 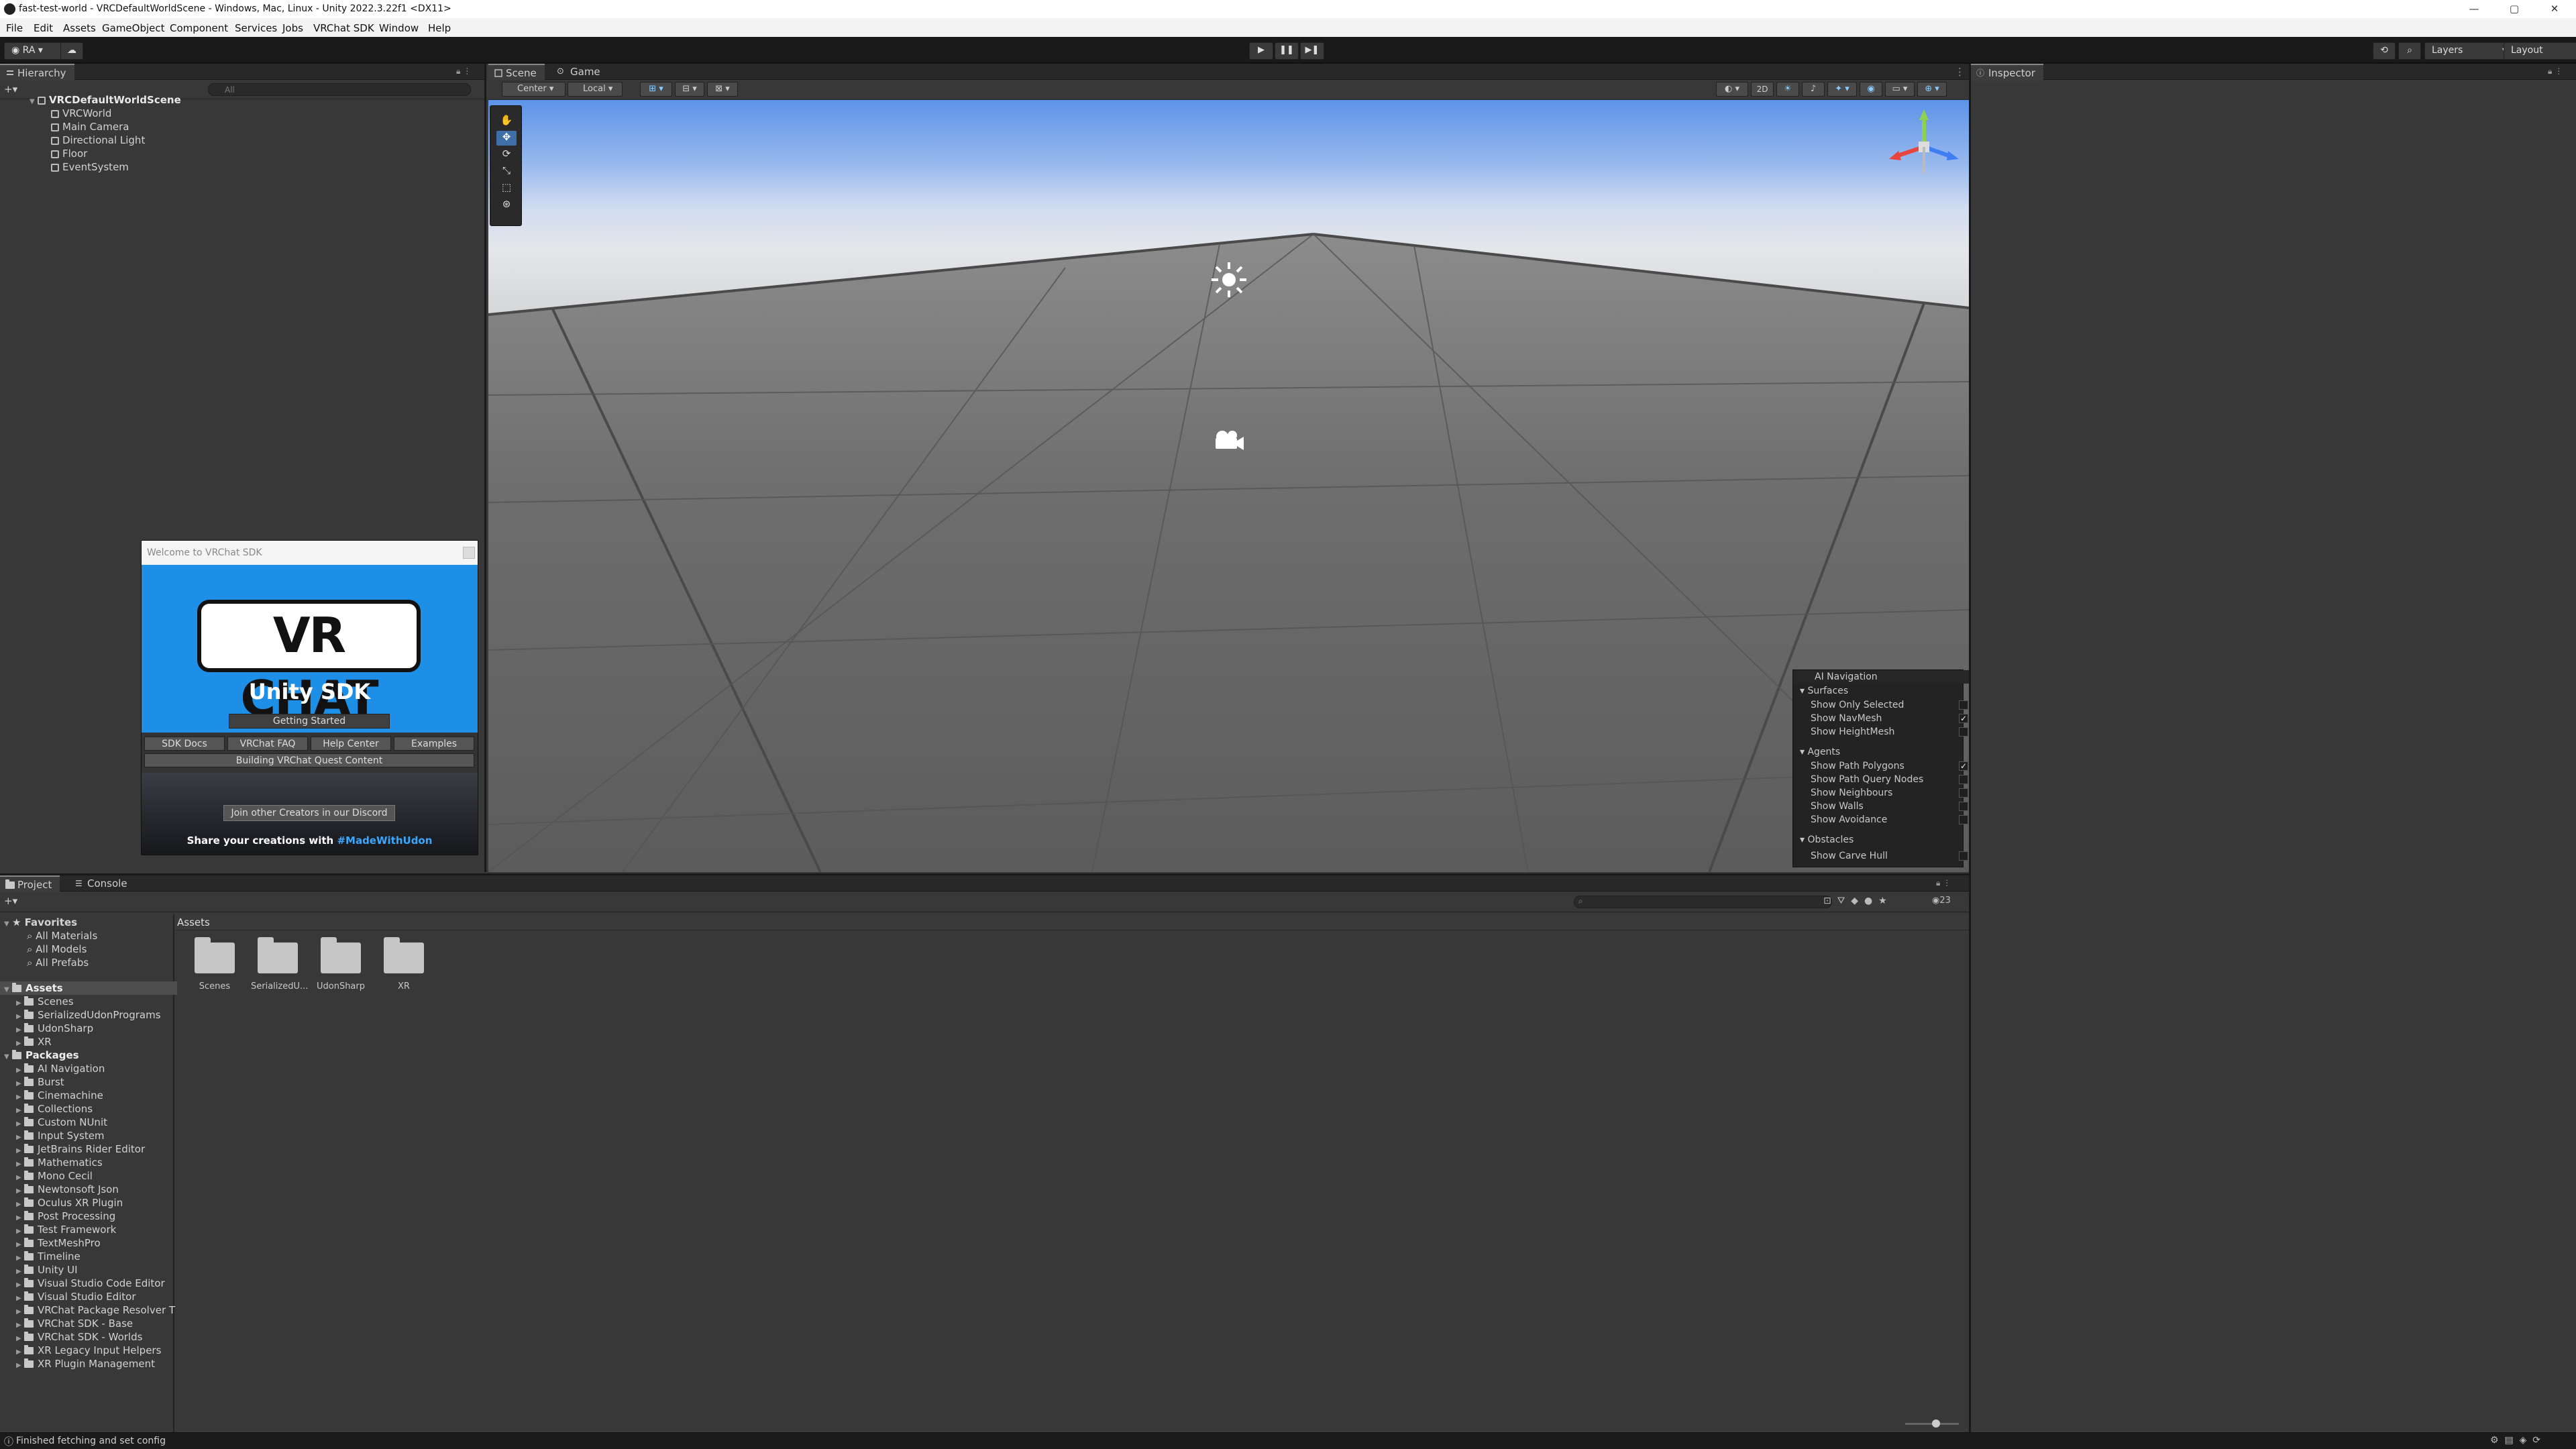 I want to click on discord-button: Join other Creators in our Discord, so click(x=309, y=813).